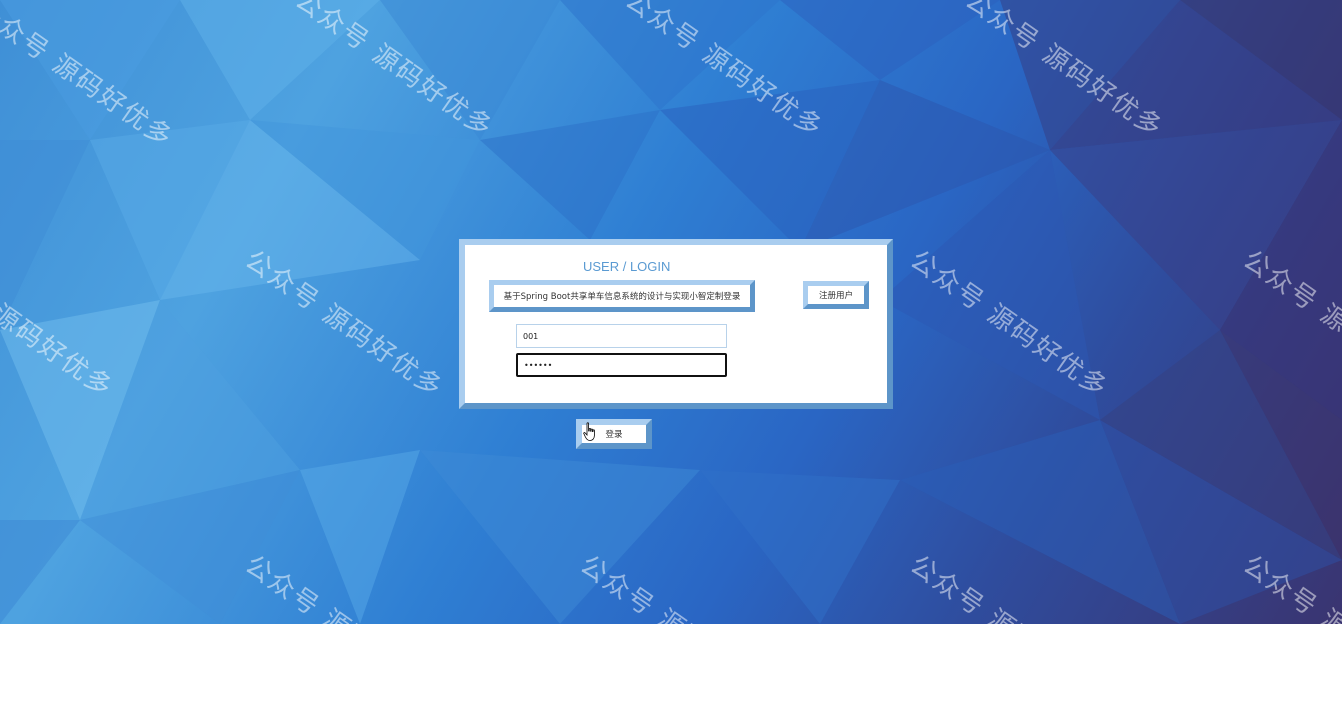 The height and width of the screenshot is (710, 1342). What do you see at coordinates (621, 365) in the screenshot?
I see `password-field` at bounding box center [621, 365].